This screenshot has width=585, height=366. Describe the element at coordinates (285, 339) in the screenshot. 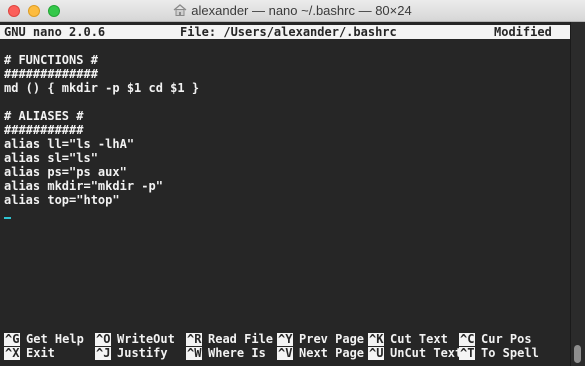

I see `shortcut-key-prev-page: ^Y` at that location.